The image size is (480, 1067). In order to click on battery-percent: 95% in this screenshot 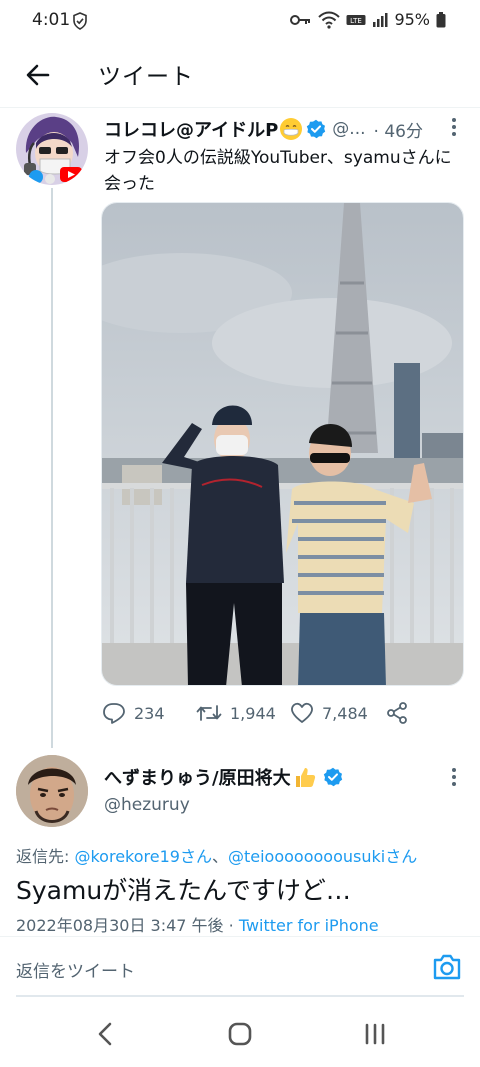, I will do `click(412, 19)`.